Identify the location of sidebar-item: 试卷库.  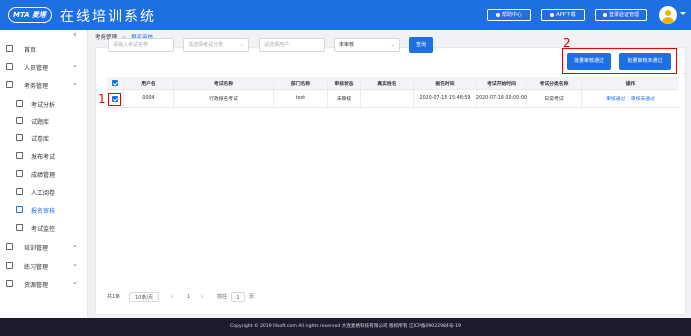
(44, 138).